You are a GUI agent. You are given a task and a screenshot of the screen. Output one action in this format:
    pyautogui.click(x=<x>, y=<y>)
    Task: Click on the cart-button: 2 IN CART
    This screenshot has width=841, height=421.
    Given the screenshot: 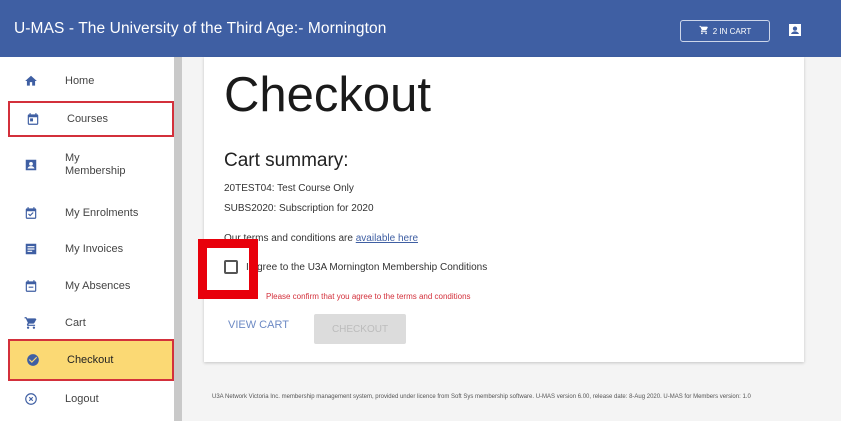 What is the action you would take?
    pyautogui.click(x=725, y=31)
    